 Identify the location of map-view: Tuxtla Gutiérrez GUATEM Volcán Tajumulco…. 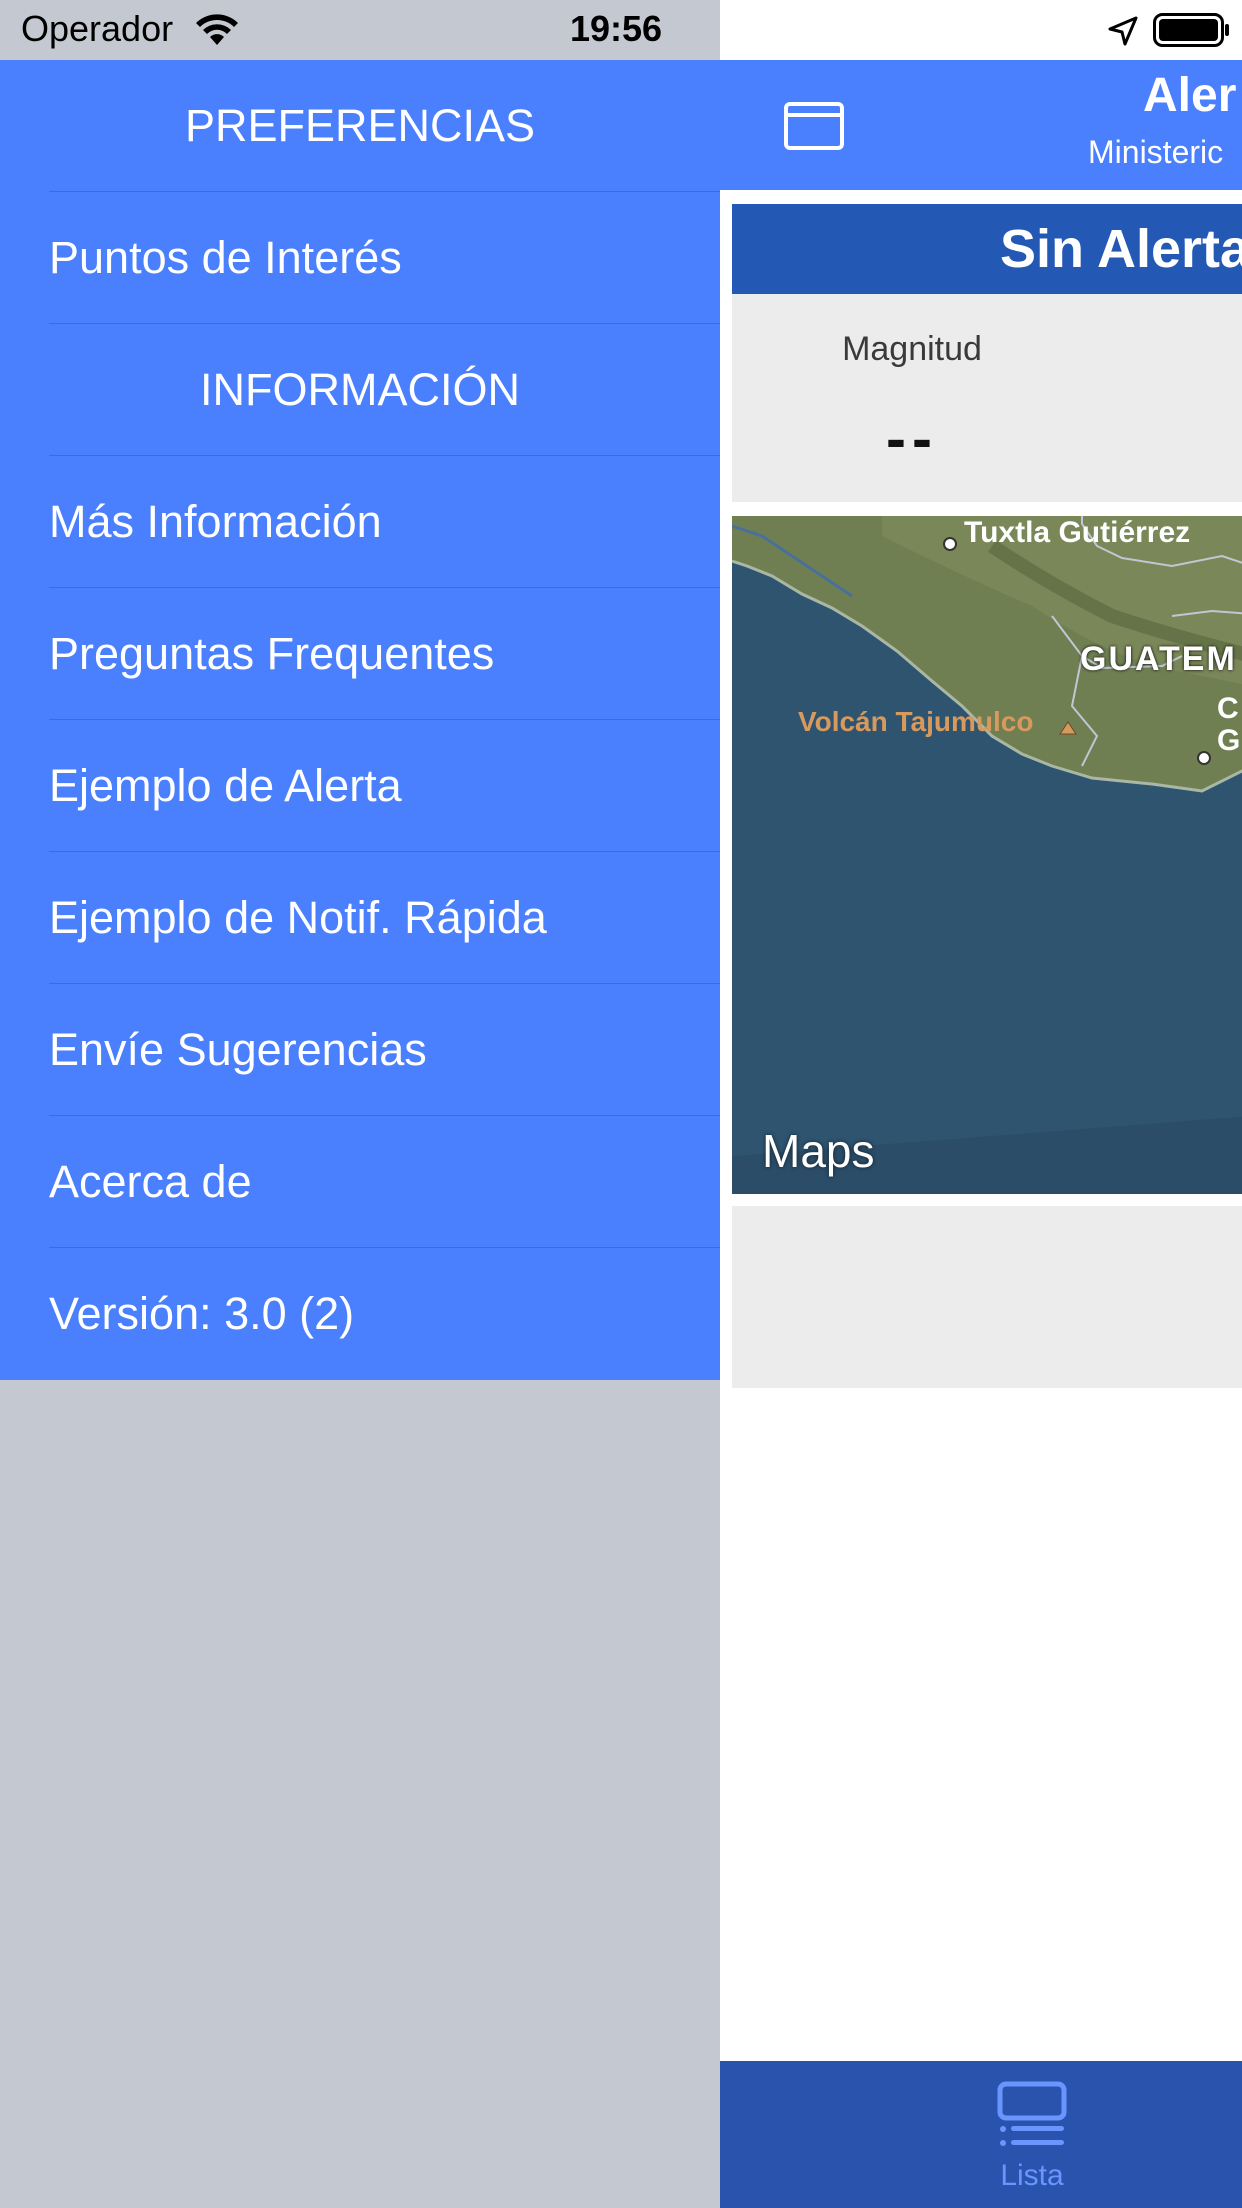
(987, 855).